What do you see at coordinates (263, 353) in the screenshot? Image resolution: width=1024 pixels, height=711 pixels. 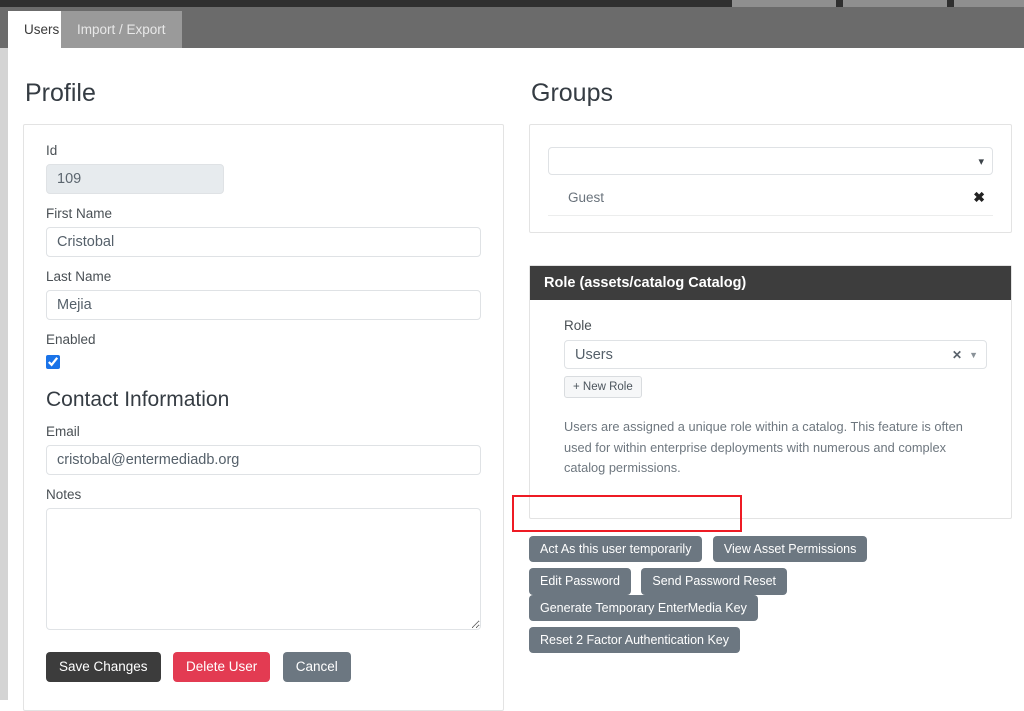 I see `field-enabled: Enabled` at bounding box center [263, 353].